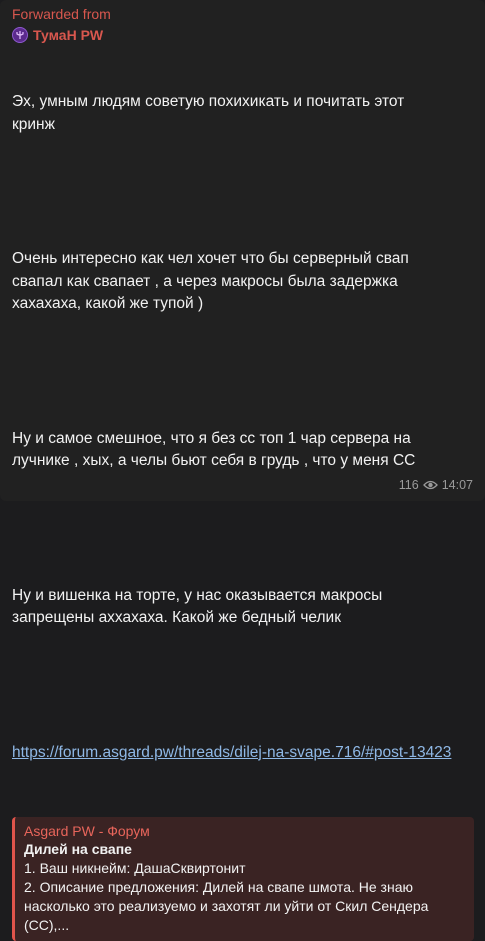 The image size is (485, 941). Describe the element at coordinates (87, 831) in the screenshot. I see `preview-site-name: Asgard PW - Форум` at that location.